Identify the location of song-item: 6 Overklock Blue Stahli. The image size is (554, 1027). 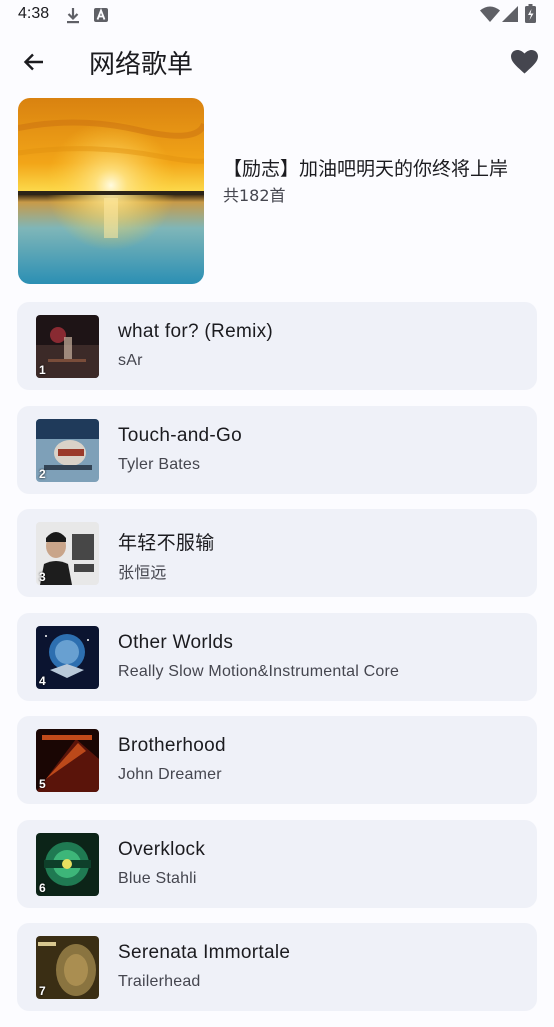
(277, 863).